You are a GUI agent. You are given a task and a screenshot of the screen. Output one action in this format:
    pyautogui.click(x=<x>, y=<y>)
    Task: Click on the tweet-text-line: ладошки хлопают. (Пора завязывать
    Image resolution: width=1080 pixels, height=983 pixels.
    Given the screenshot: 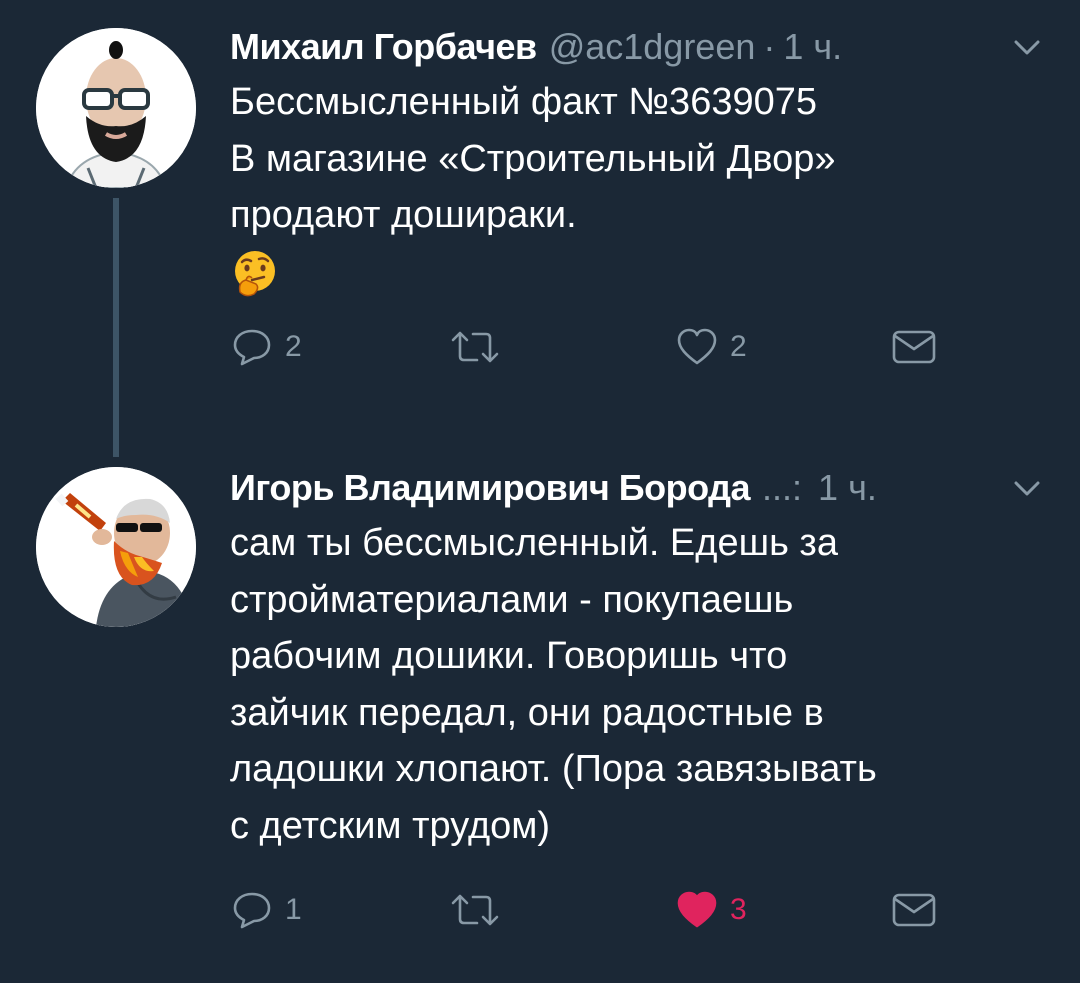 What is the action you would take?
    pyautogui.click(x=553, y=769)
    